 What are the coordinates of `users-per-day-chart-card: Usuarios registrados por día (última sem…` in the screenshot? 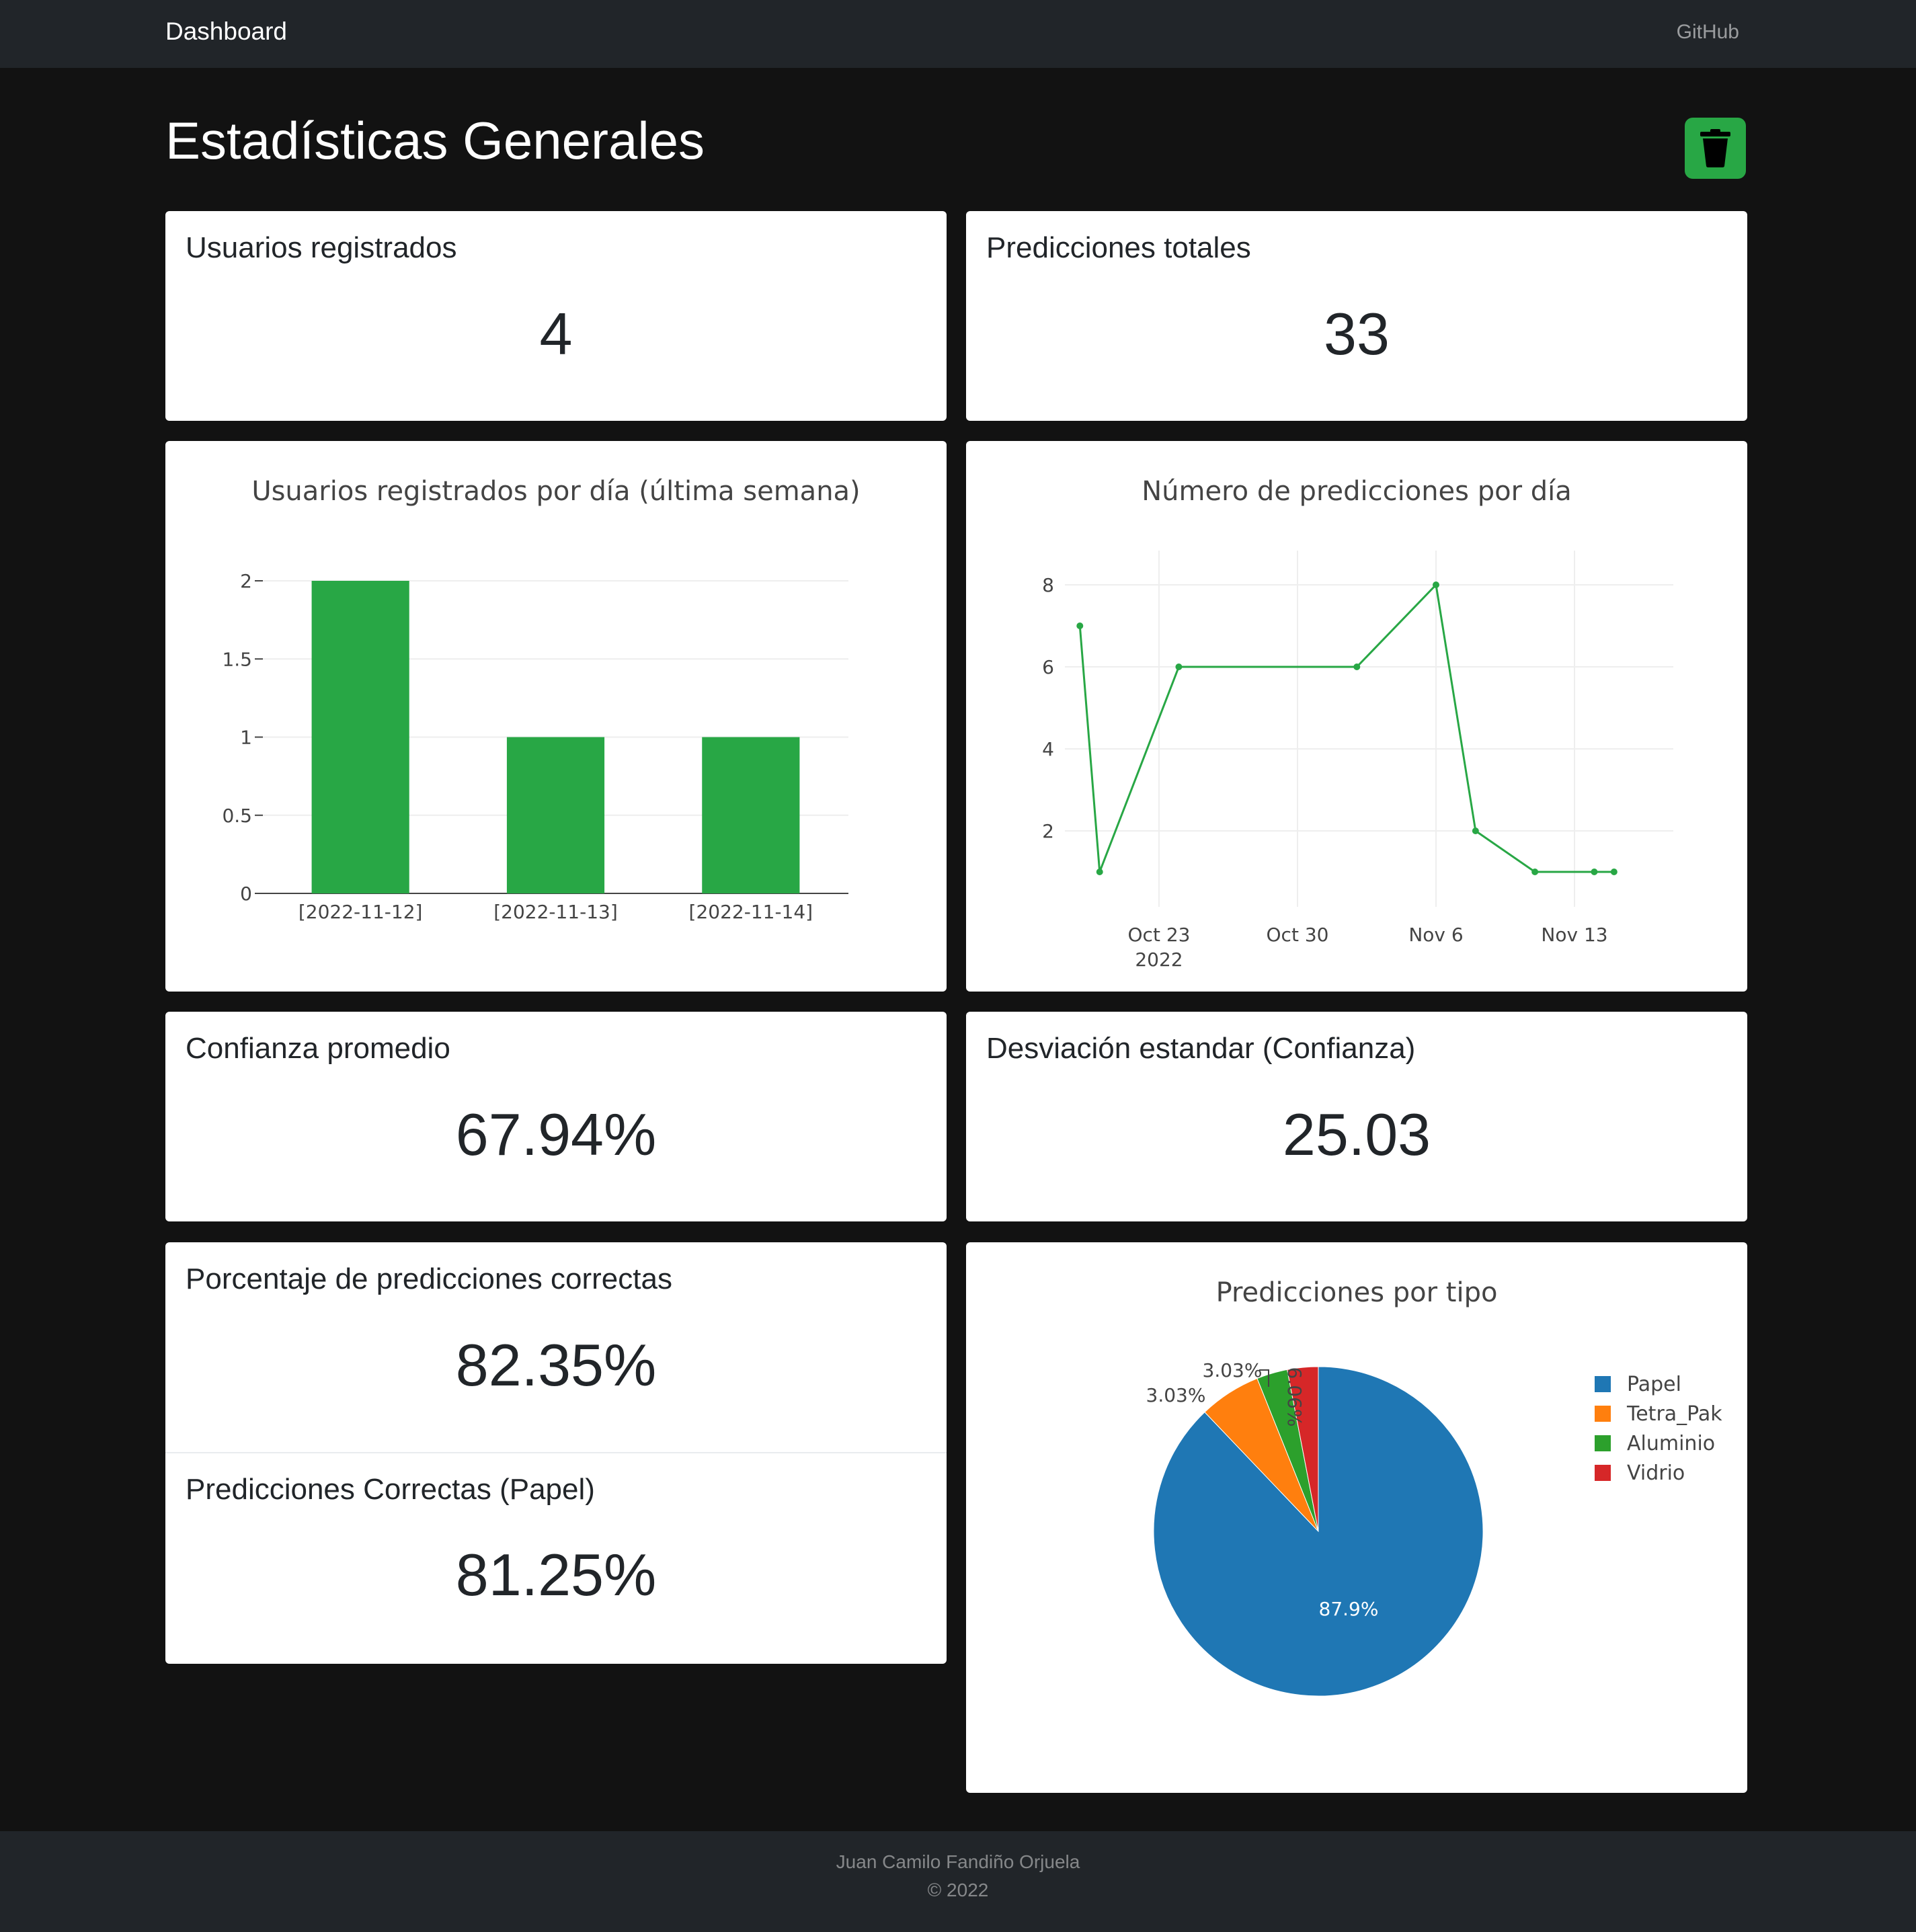 It's located at (556, 716).